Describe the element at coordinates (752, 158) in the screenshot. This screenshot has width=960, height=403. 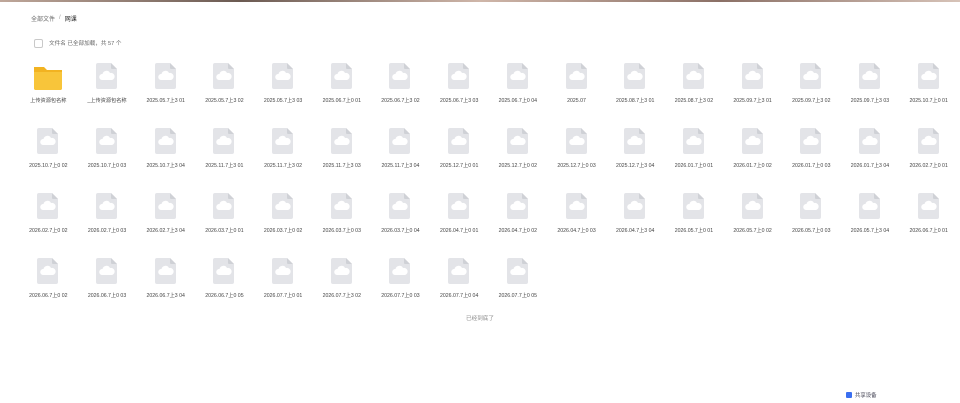
I see `file-item: 2026.01.7上0 02` at that location.